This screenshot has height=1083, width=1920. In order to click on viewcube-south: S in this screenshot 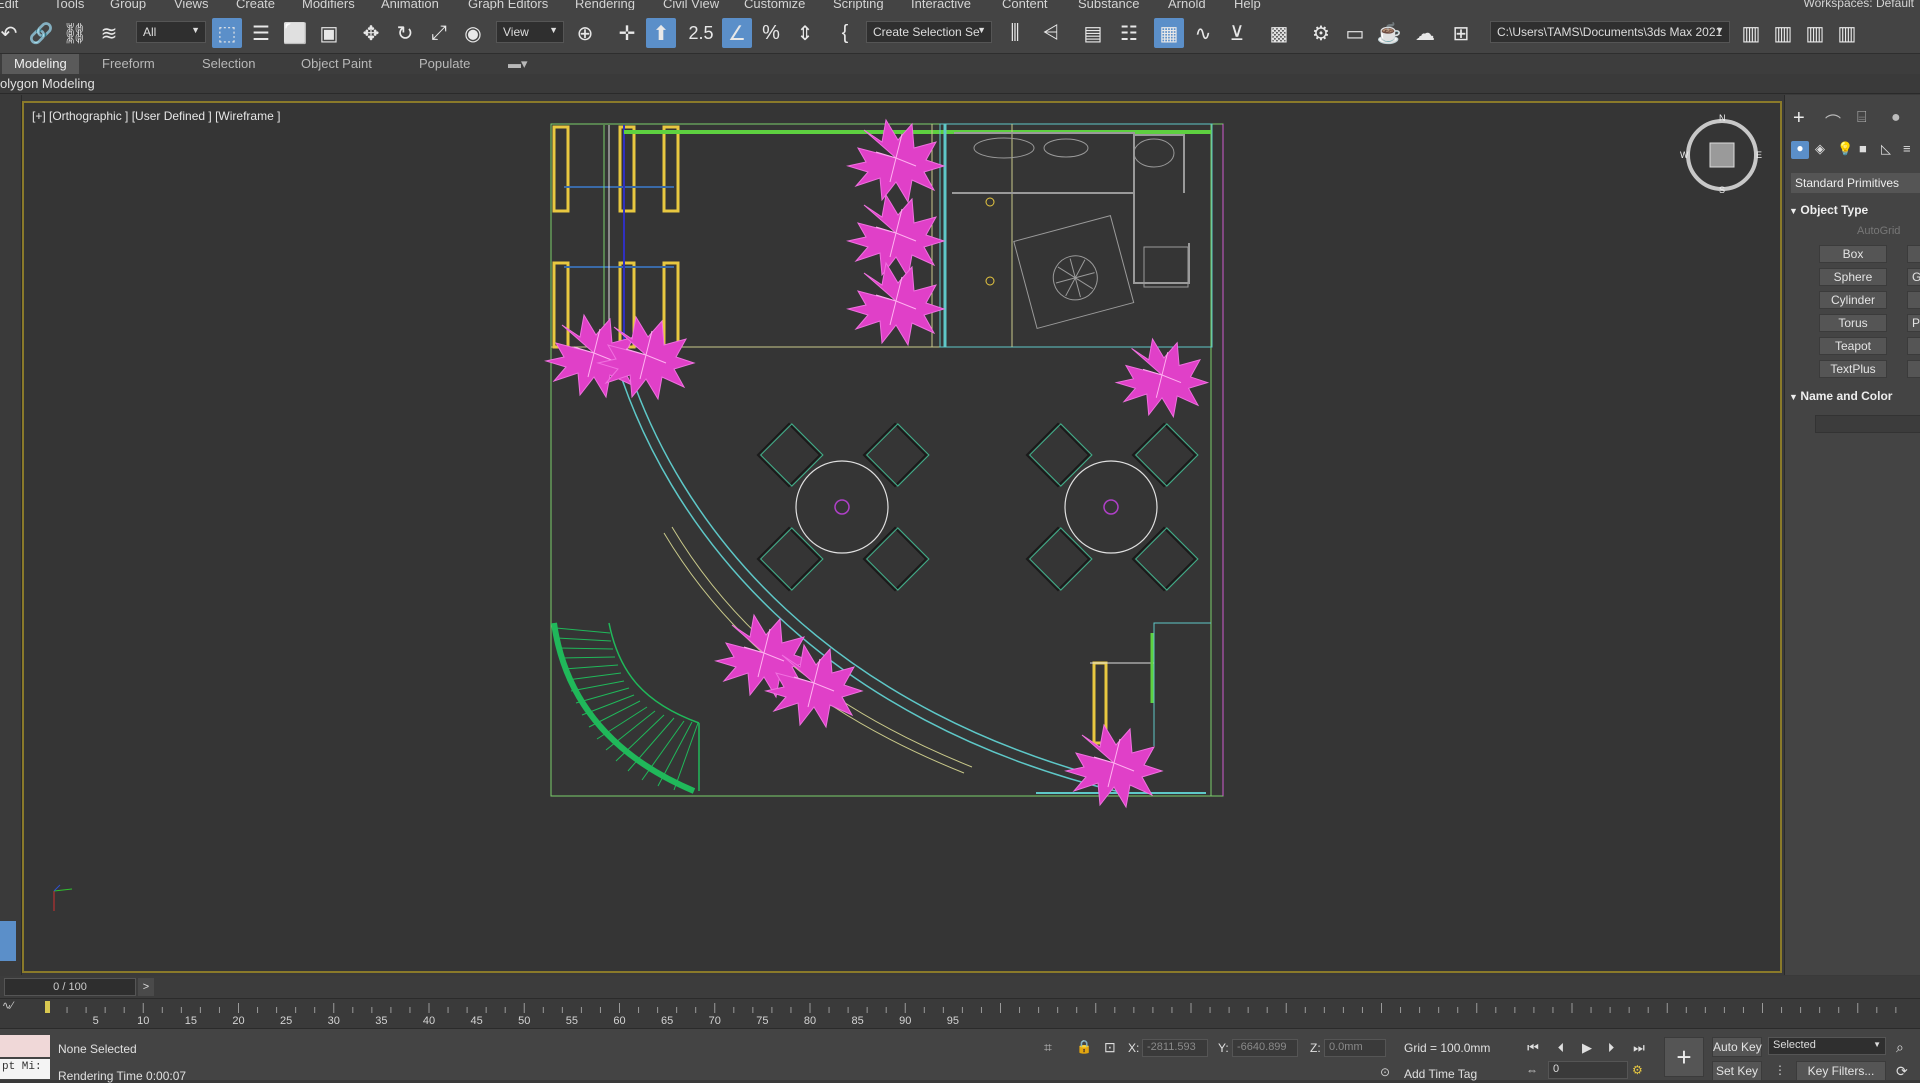, I will do `click(1722, 190)`.